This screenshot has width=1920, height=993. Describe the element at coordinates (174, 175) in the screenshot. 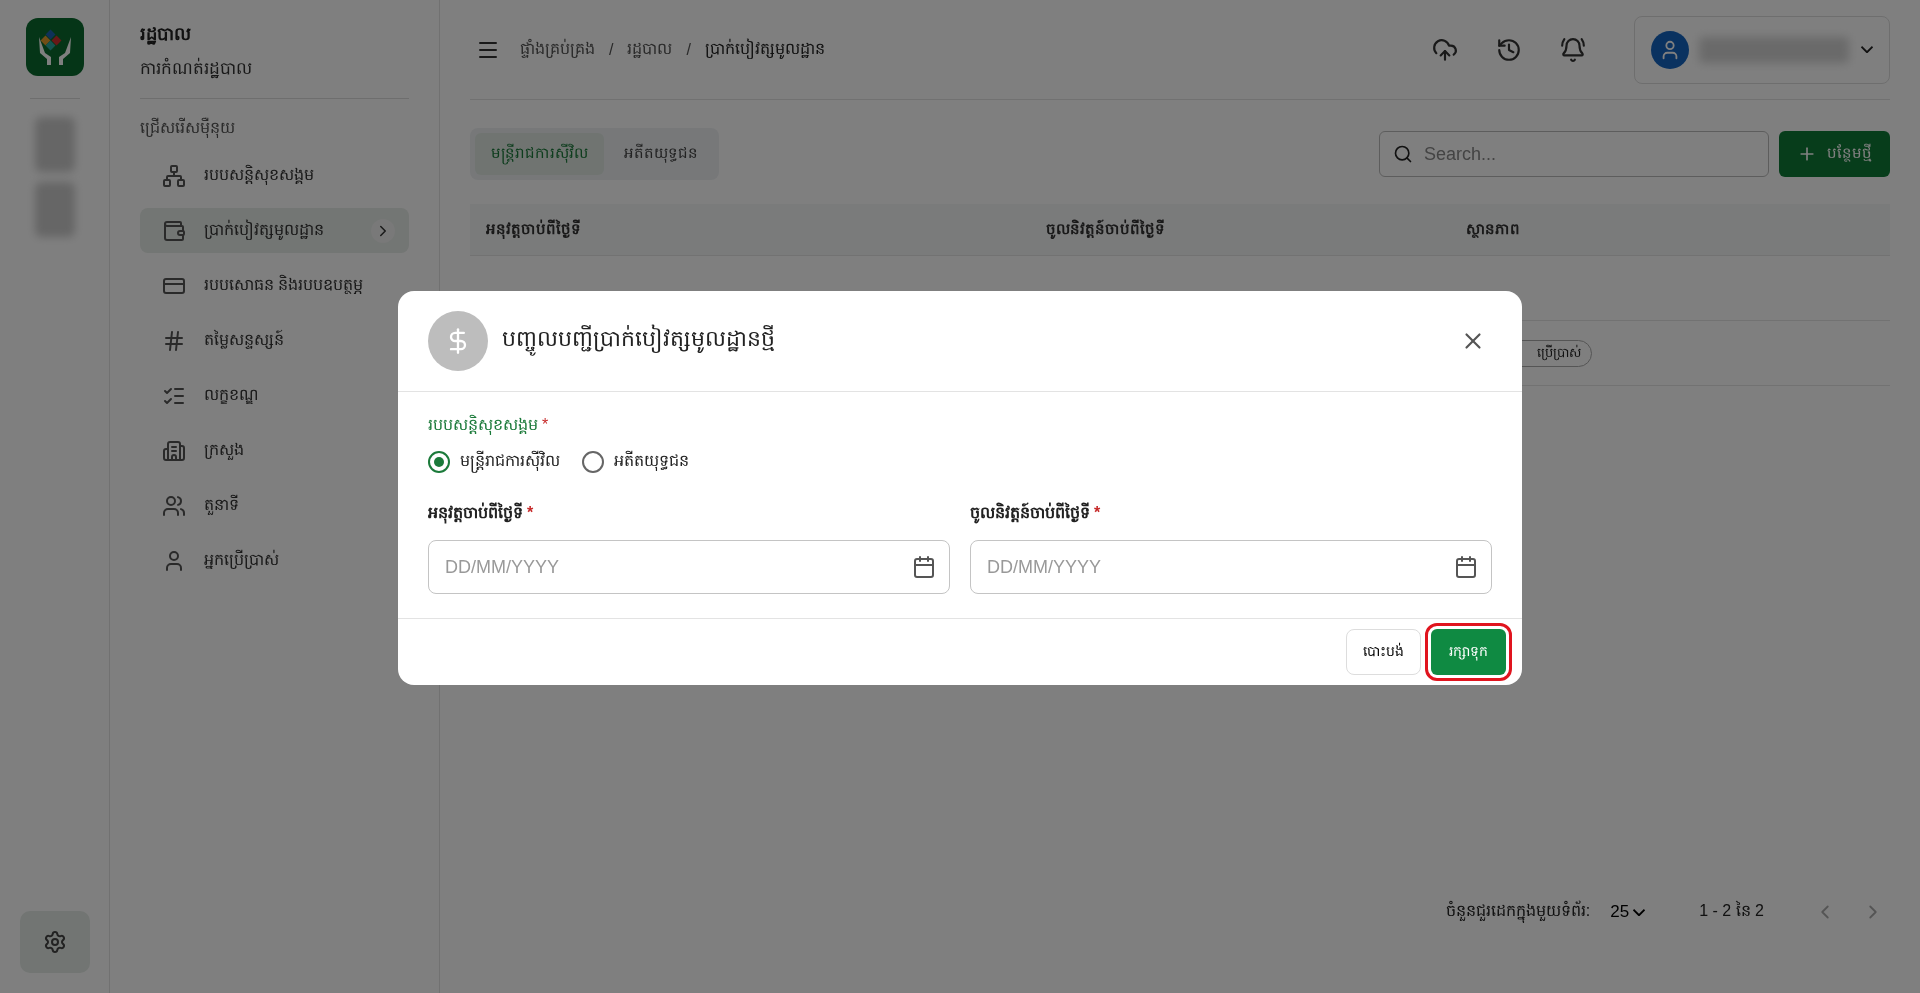

I see `hierarchy-icon` at that location.